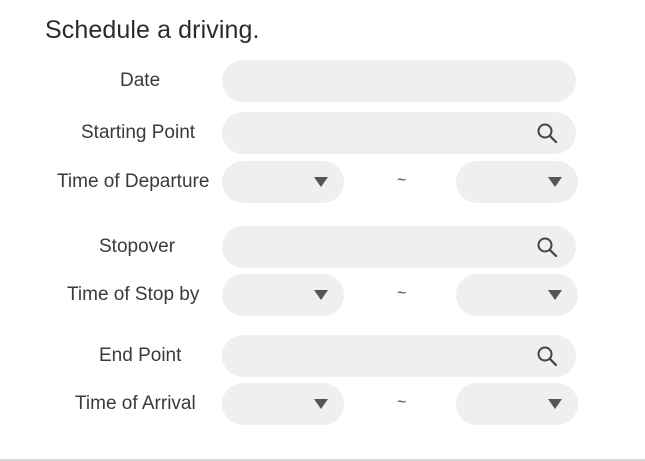  What do you see at coordinates (137, 246) in the screenshot?
I see `stopover-label: Stopover` at bounding box center [137, 246].